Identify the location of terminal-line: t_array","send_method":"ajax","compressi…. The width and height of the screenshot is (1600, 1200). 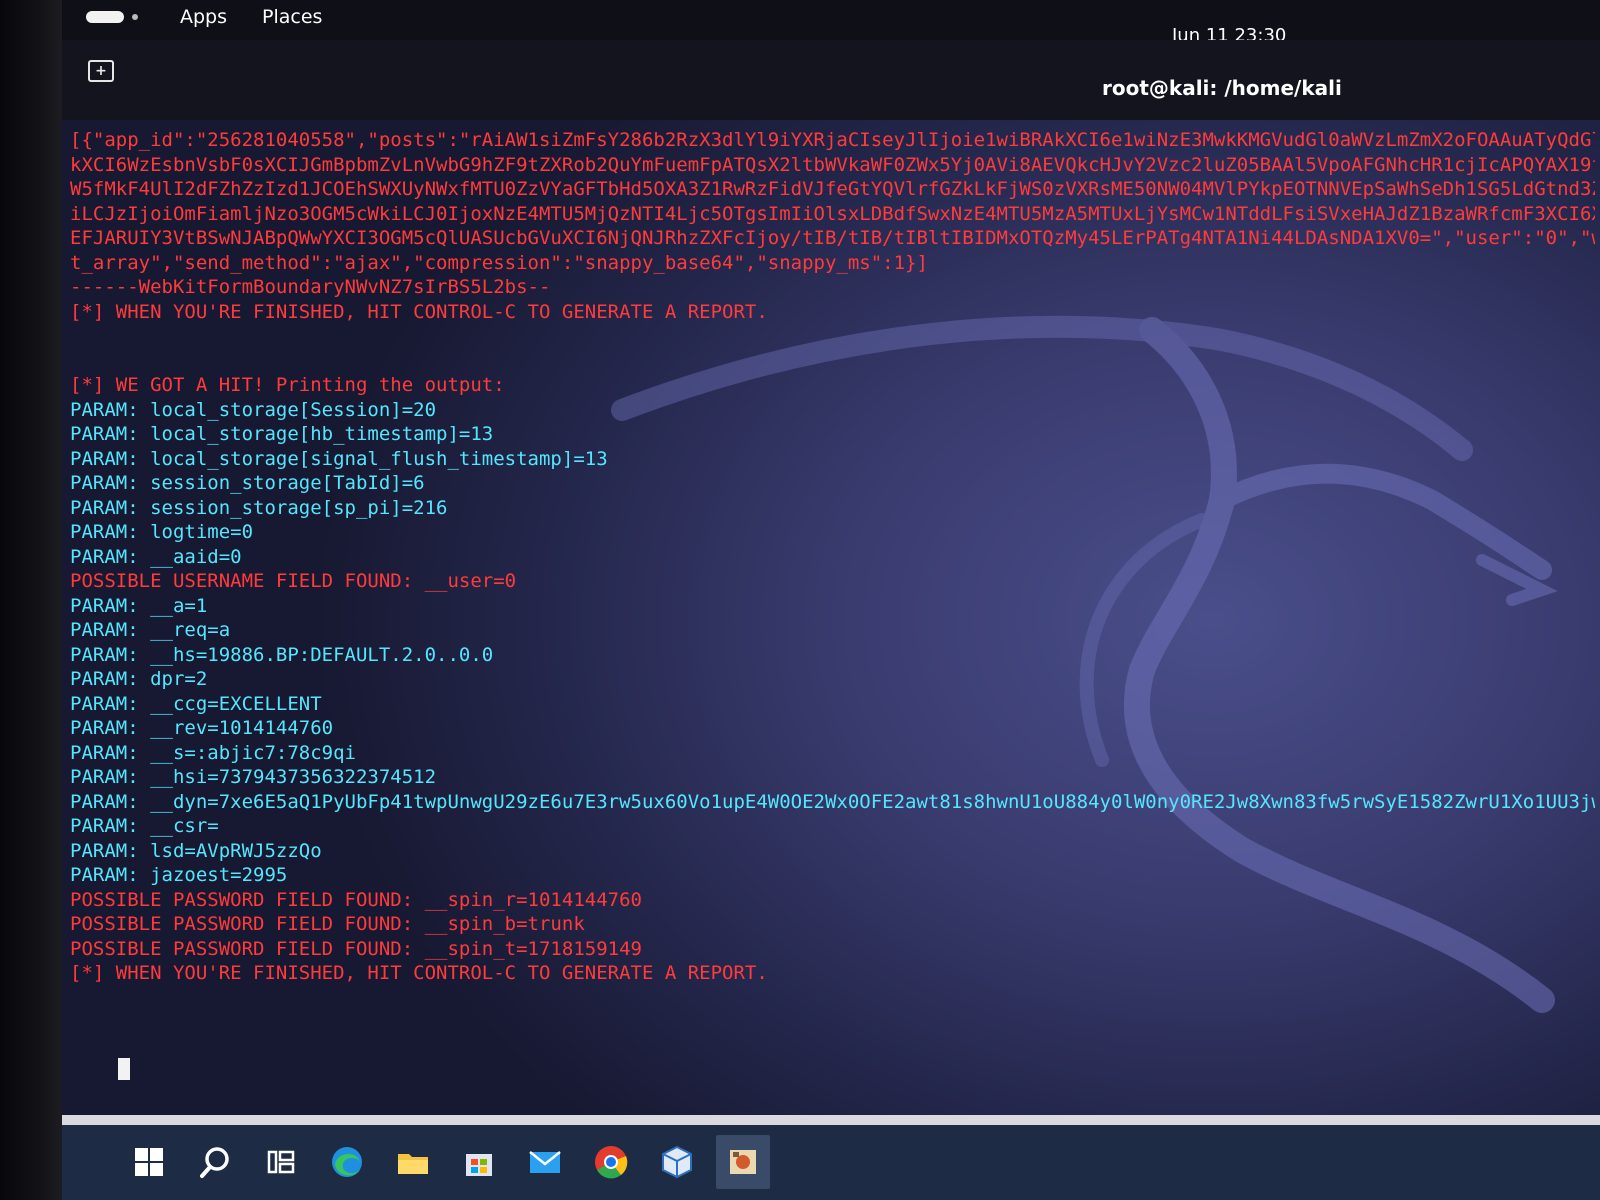
(499, 262).